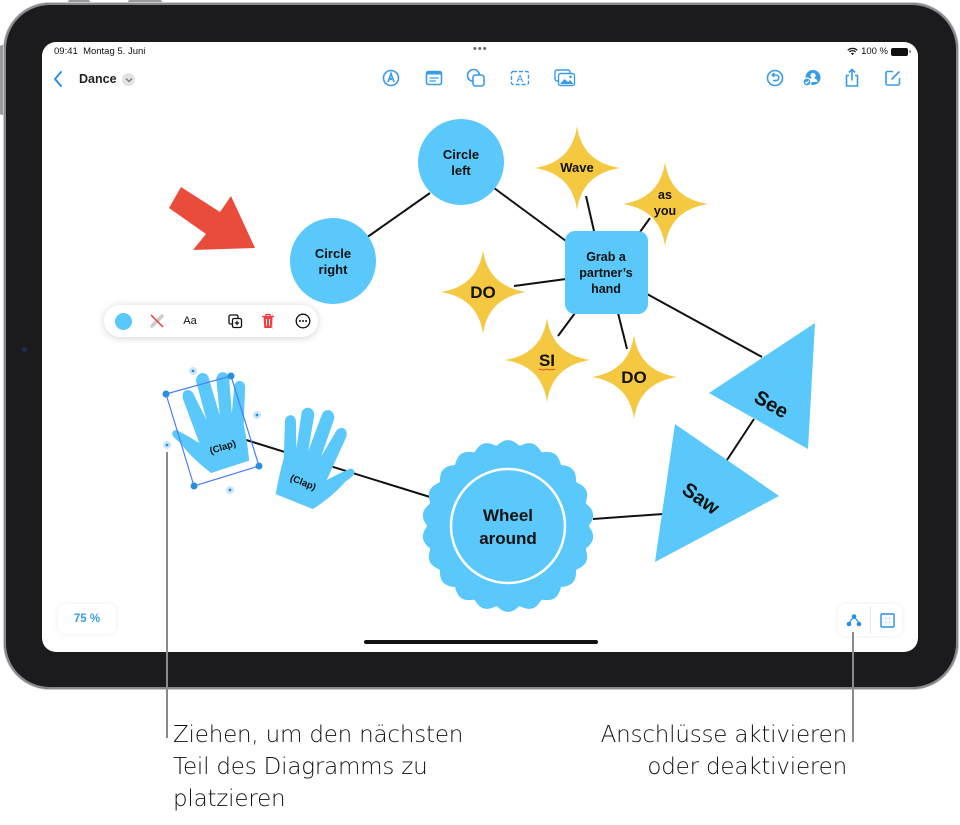  I want to click on connector-do1-grab, so click(540, 282).